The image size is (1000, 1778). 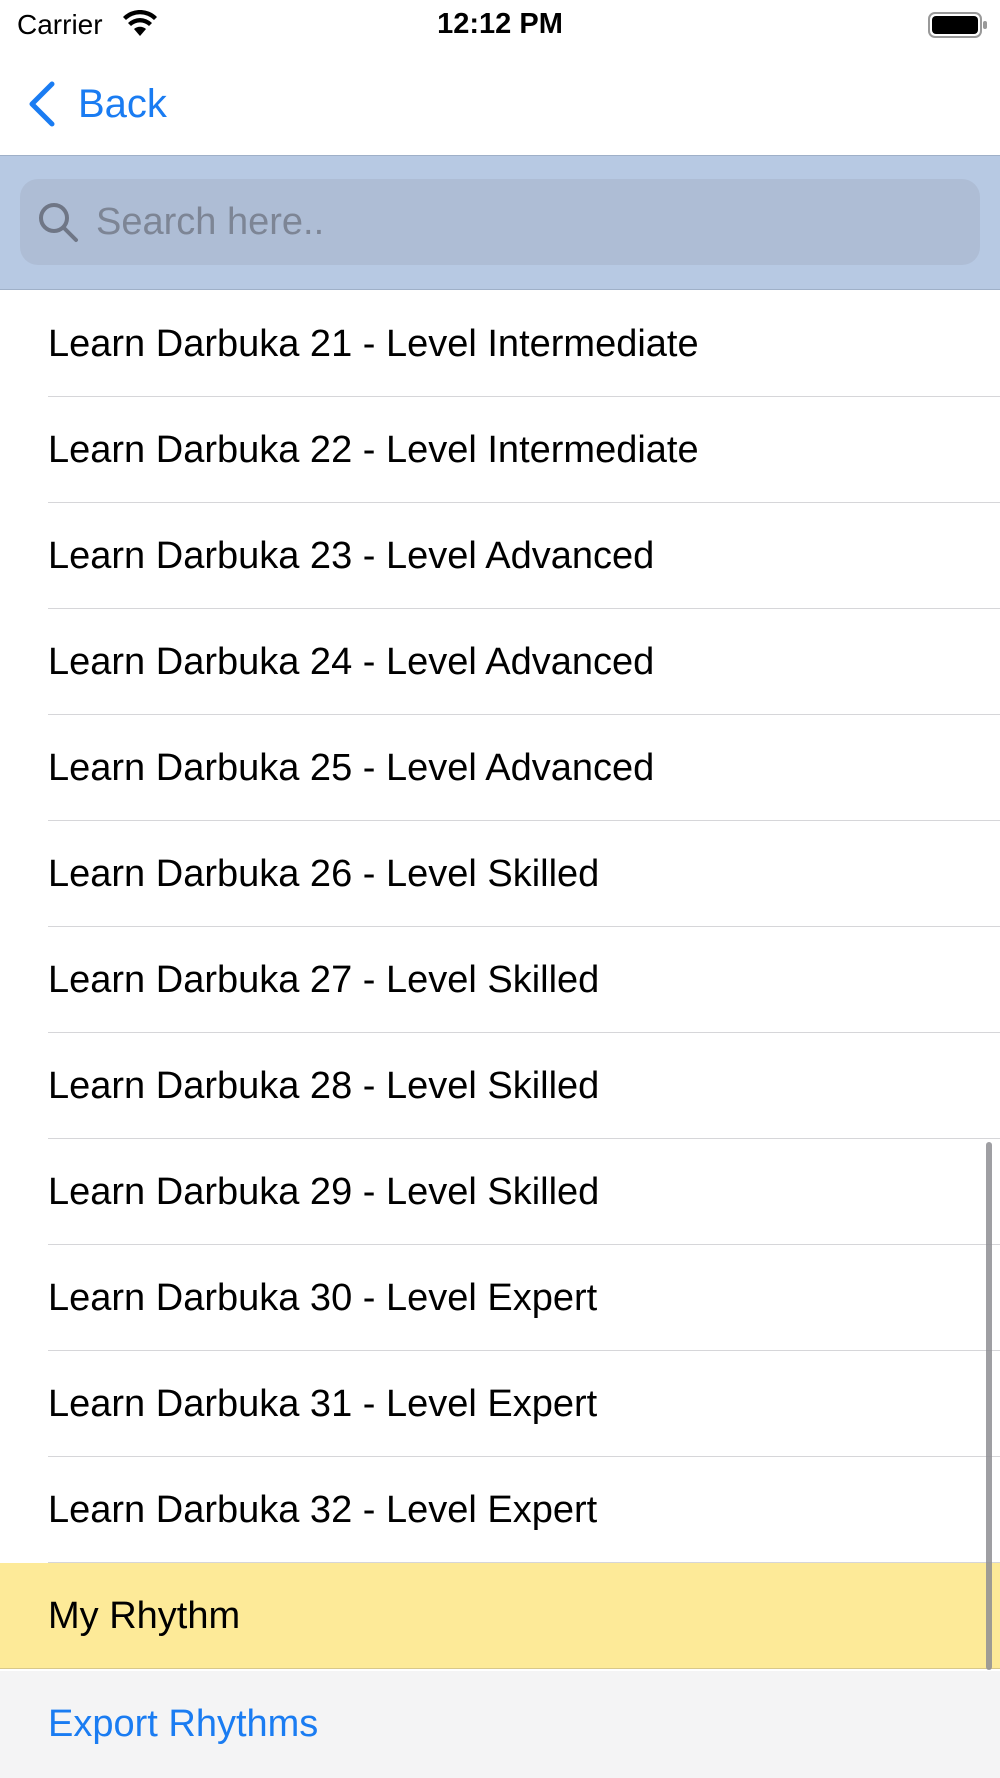 I want to click on back-label: Back, so click(x=122, y=103).